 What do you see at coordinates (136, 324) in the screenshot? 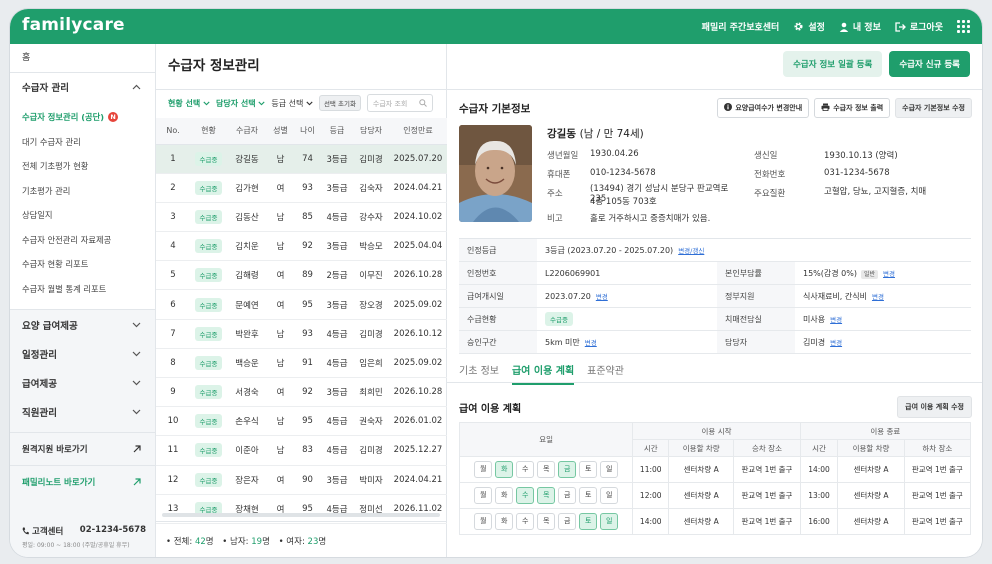
I see `chevron-down-icon` at bounding box center [136, 324].